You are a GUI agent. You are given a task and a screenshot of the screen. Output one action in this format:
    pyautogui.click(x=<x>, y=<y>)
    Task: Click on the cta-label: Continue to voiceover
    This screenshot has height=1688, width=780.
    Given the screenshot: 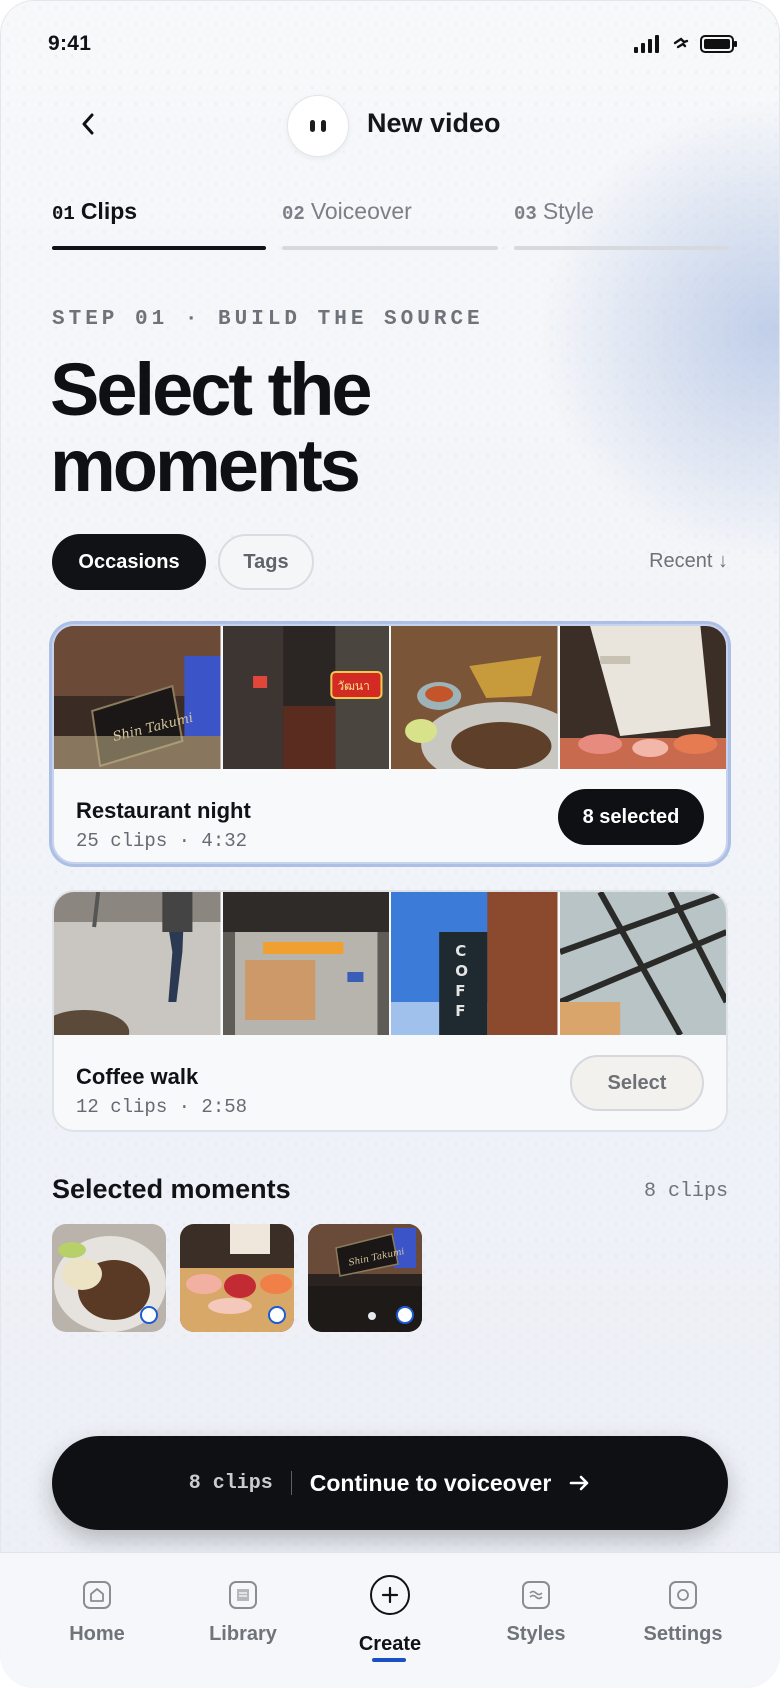 What is the action you would take?
    pyautogui.click(x=430, y=1482)
    